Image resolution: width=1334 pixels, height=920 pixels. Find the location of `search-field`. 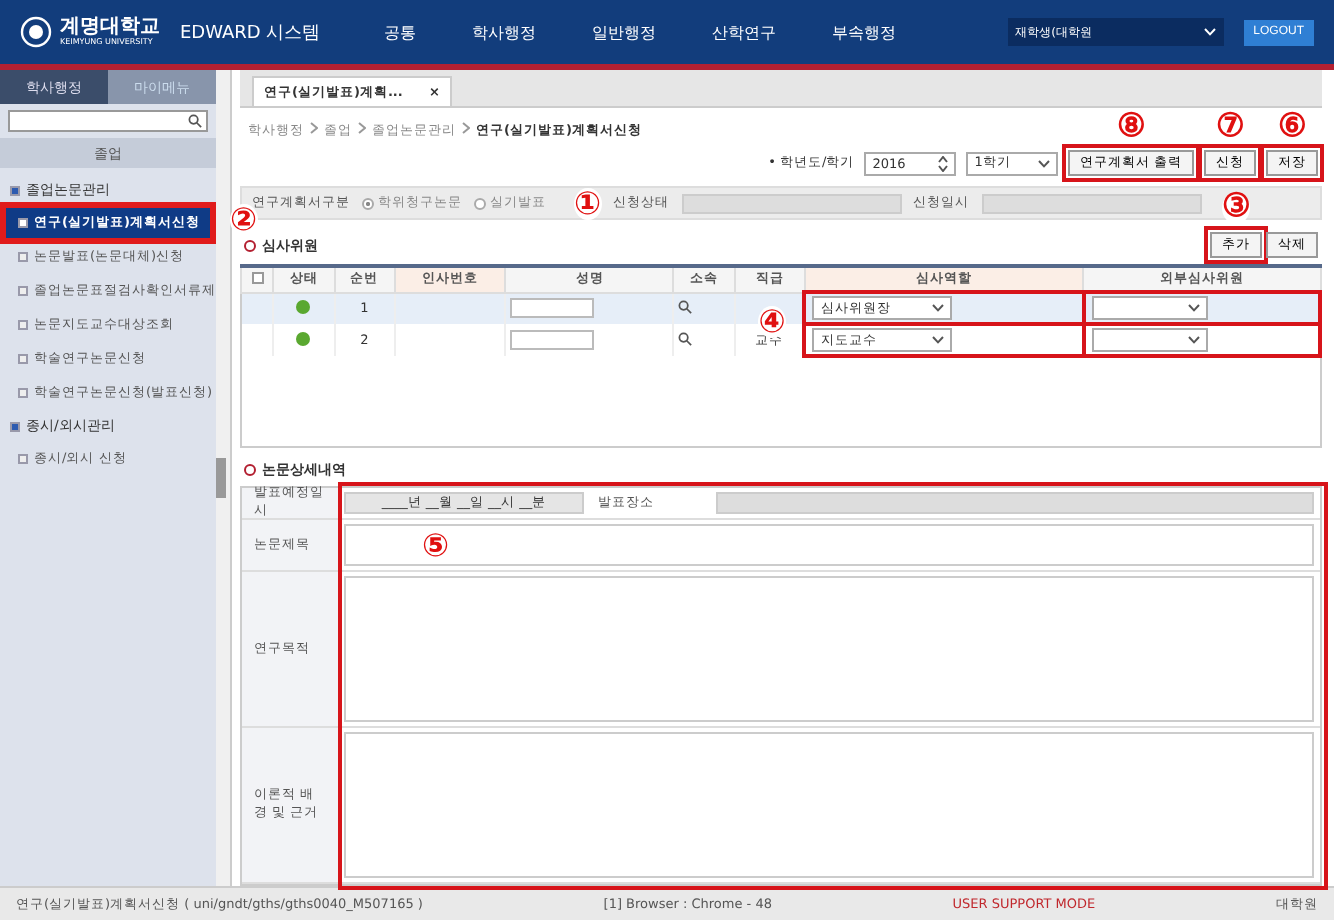

search-field is located at coordinates (108, 121).